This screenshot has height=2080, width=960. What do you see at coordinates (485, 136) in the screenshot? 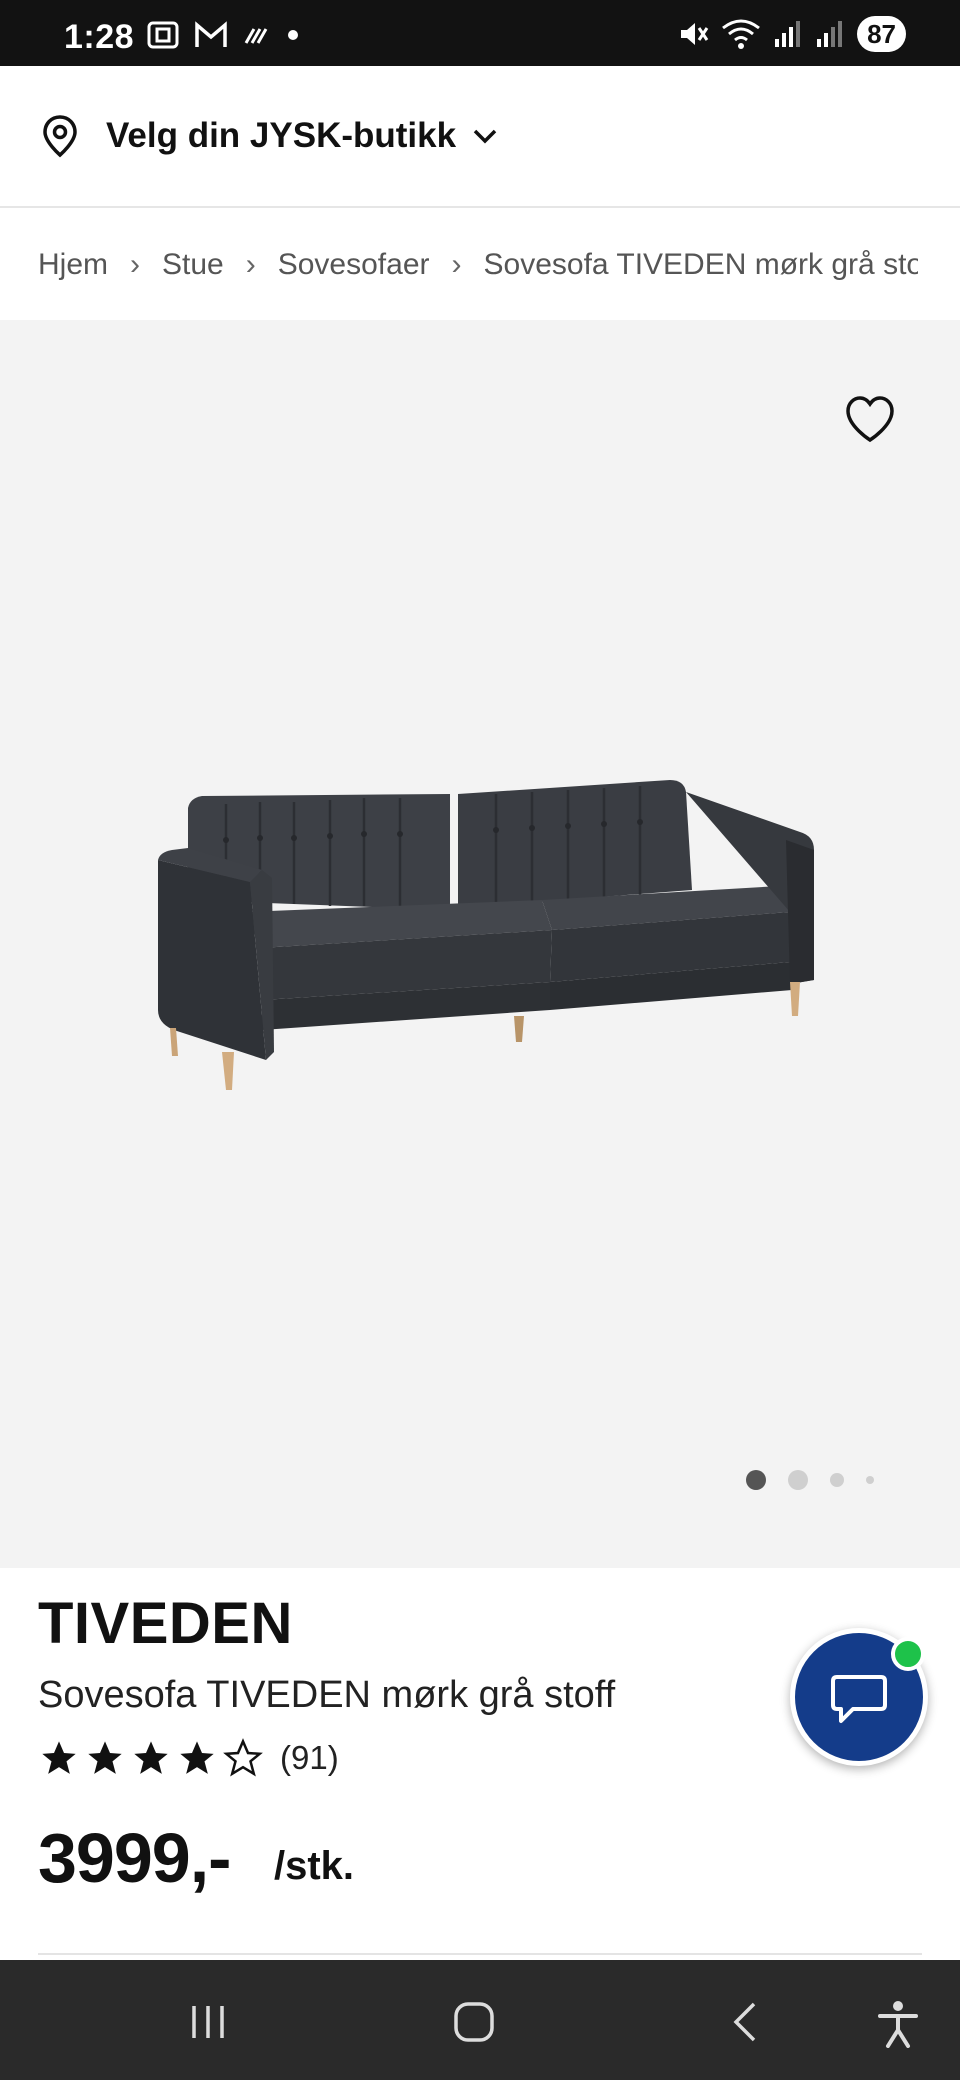
I see `chevron-down-icon` at bounding box center [485, 136].